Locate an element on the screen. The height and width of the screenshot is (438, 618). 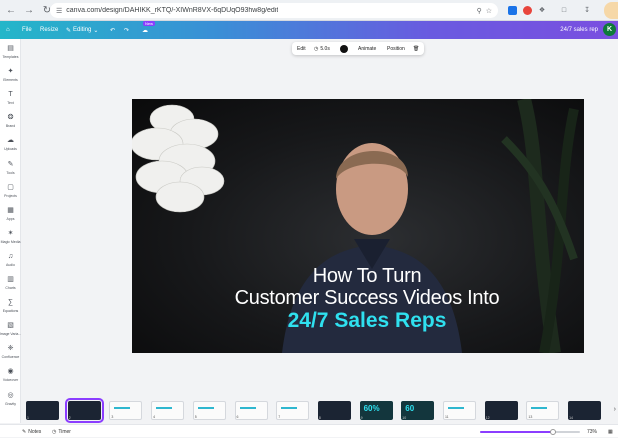
page-number: 10 is located at coordinates (404, 418).